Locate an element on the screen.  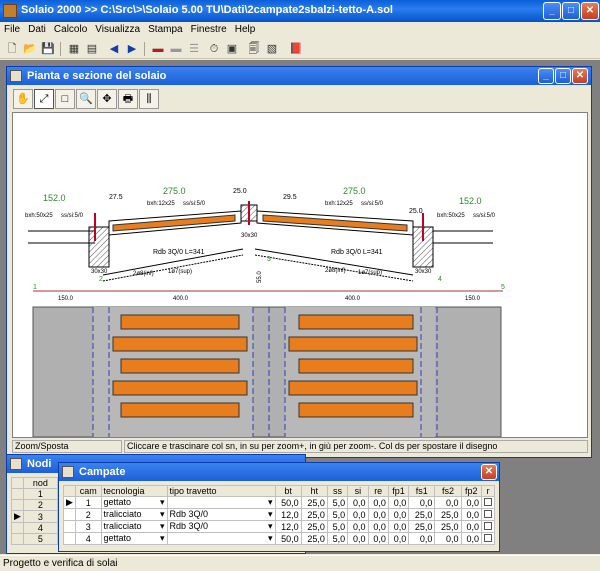
table-row: 4 is located at coordinates (34, 528).